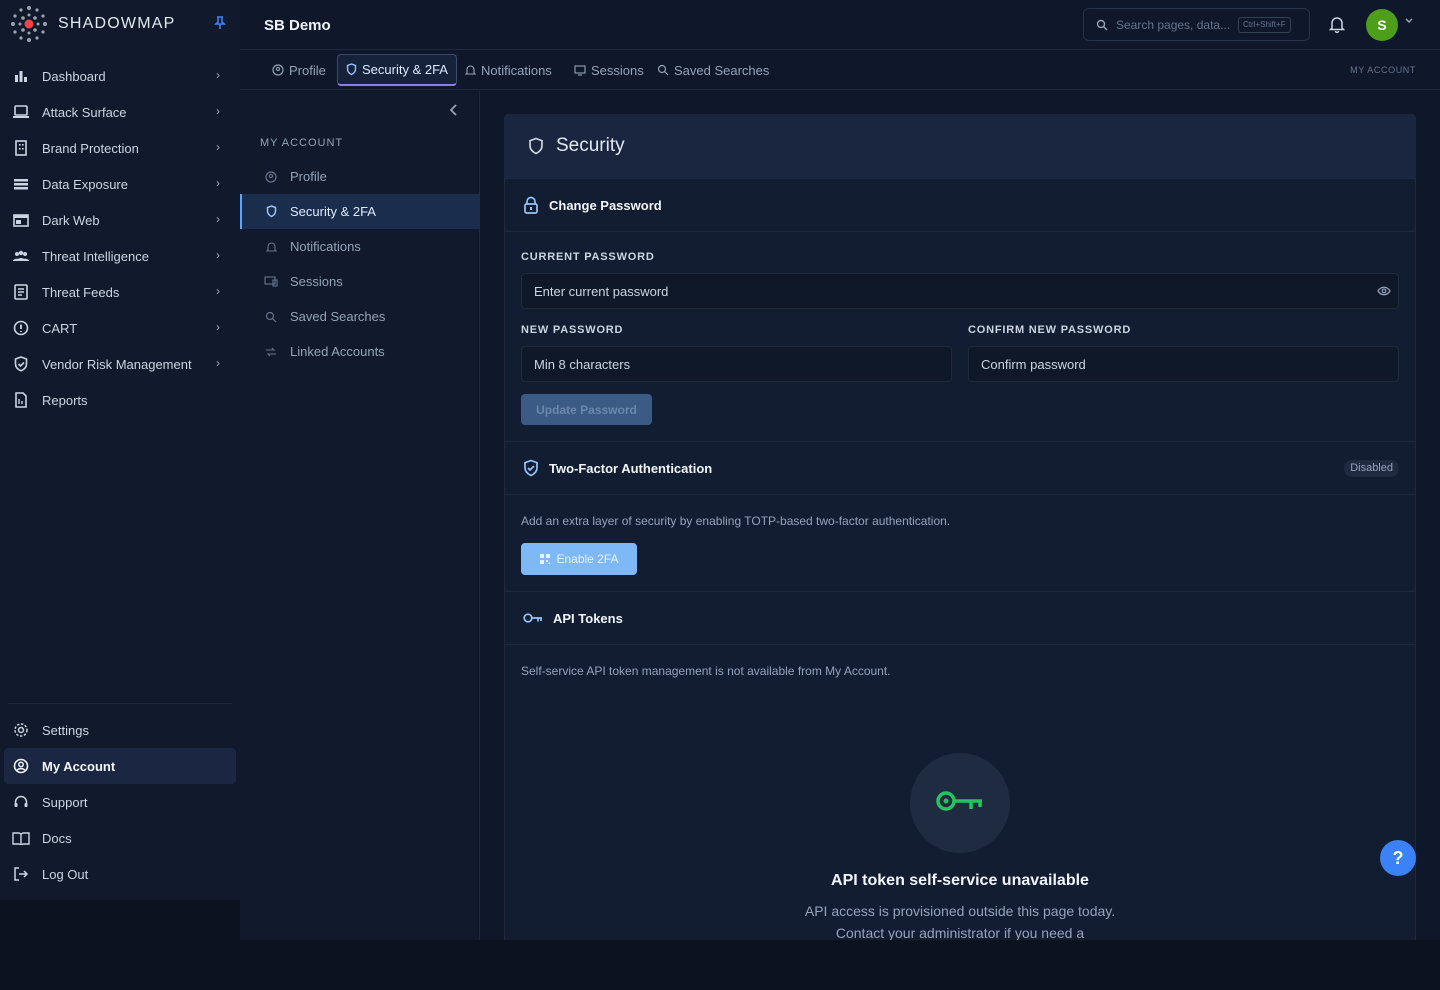 The image size is (1440, 990). What do you see at coordinates (60, 328) in the screenshot?
I see `sidebar-item-label: CART` at bounding box center [60, 328].